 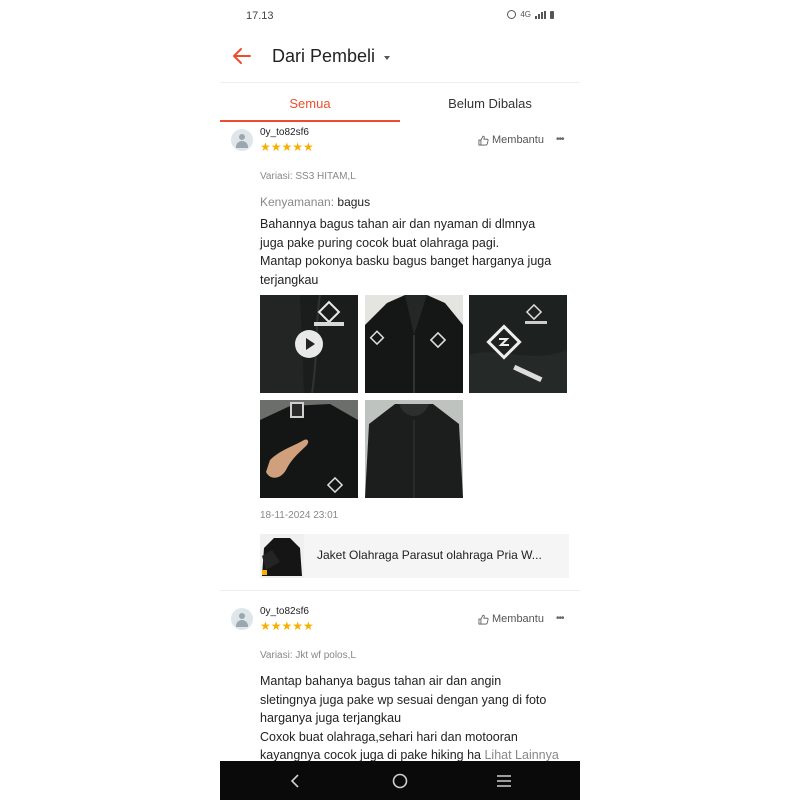 What do you see at coordinates (308, 655) in the screenshot?
I see `review-variant: Variasi: Jkt wf polos,L` at bounding box center [308, 655].